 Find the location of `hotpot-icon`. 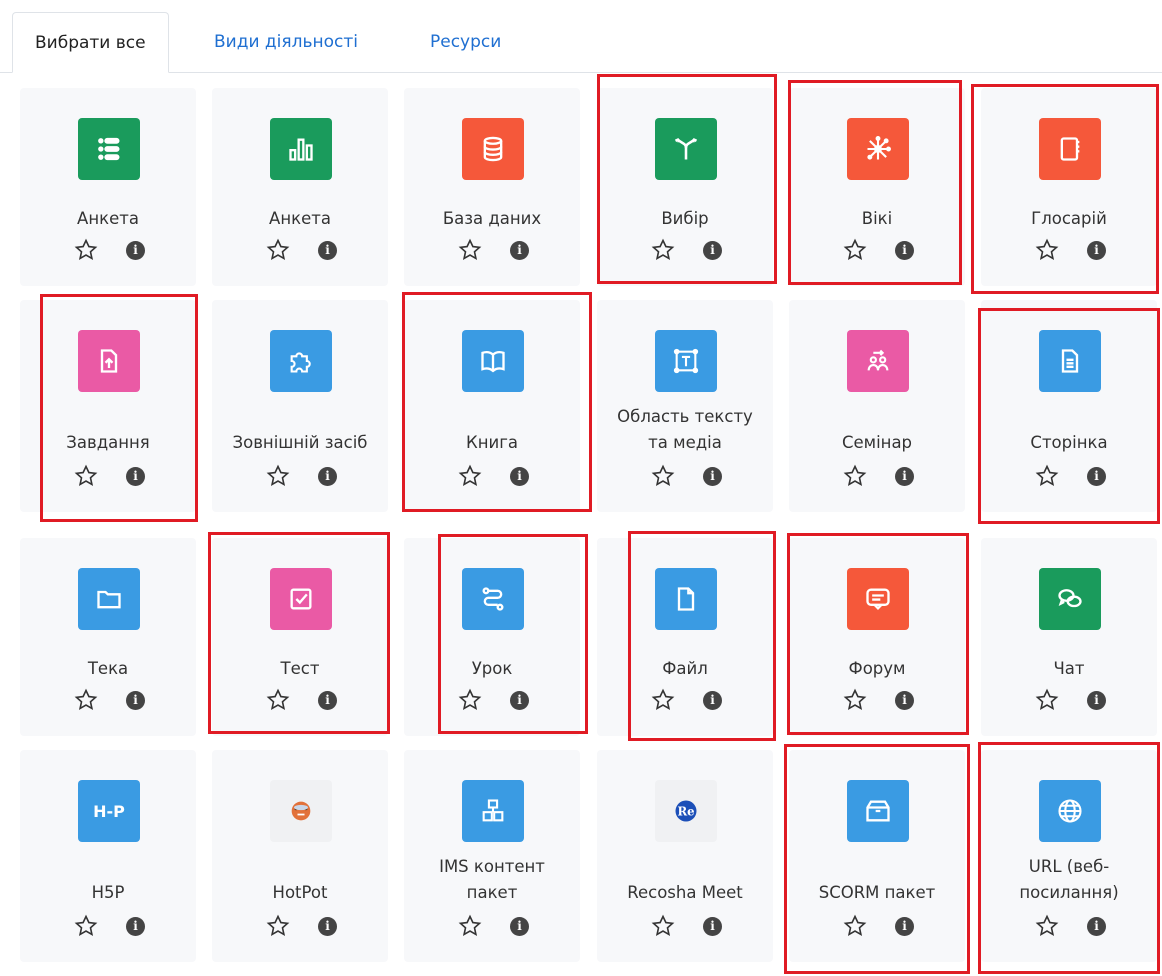

hotpot-icon is located at coordinates (301, 811).